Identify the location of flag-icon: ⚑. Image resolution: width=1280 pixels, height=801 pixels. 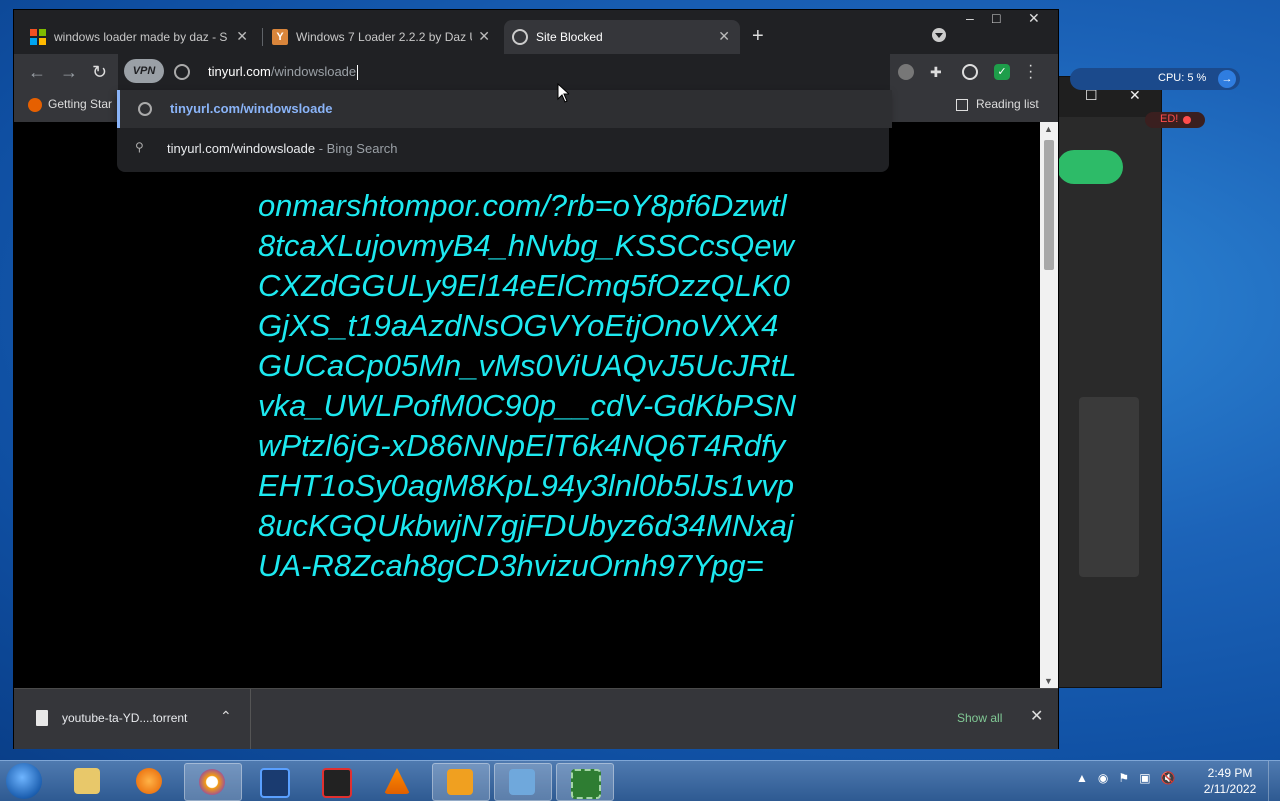
(1123, 778).